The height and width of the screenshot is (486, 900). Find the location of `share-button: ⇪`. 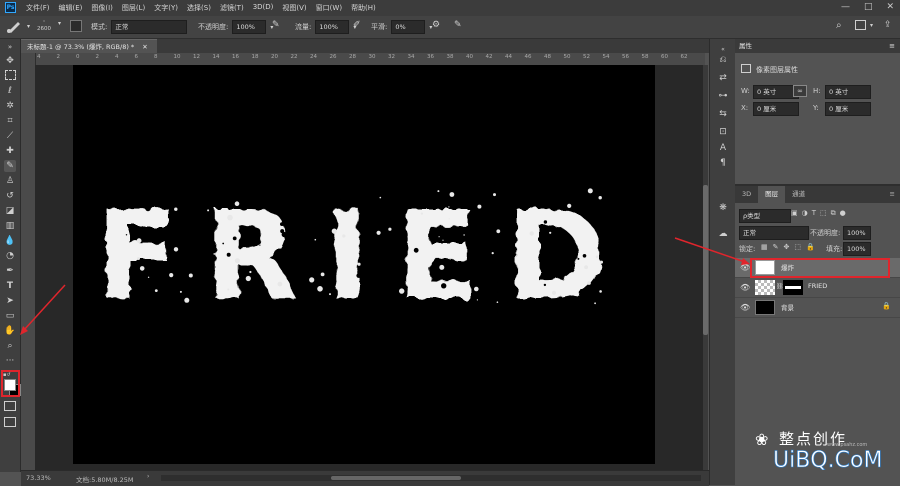

share-button: ⇪ is located at coordinates (888, 25).